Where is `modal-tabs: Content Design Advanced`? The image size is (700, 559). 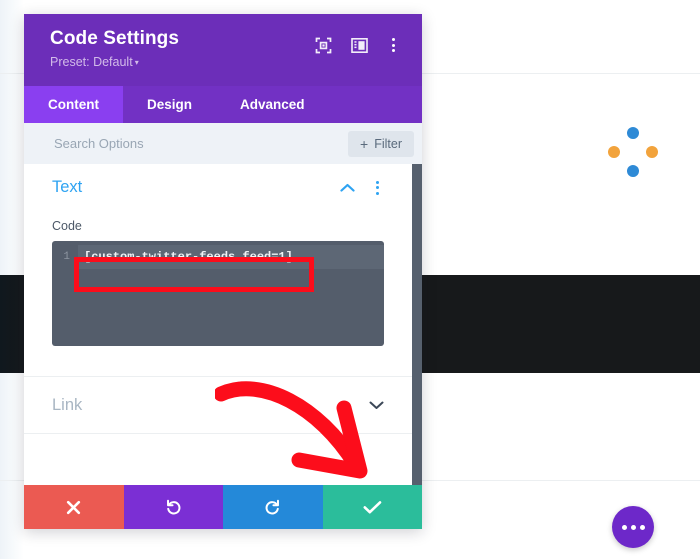
modal-tabs: Content Design Advanced is located at coordinates (223, 104).